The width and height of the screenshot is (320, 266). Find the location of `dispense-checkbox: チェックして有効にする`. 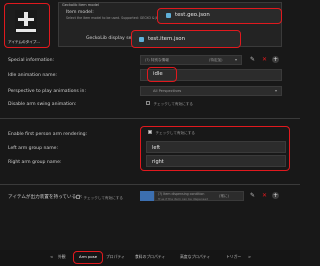

dispense-checkbox: チェックして有効にする is located at coordinates (99, 198).